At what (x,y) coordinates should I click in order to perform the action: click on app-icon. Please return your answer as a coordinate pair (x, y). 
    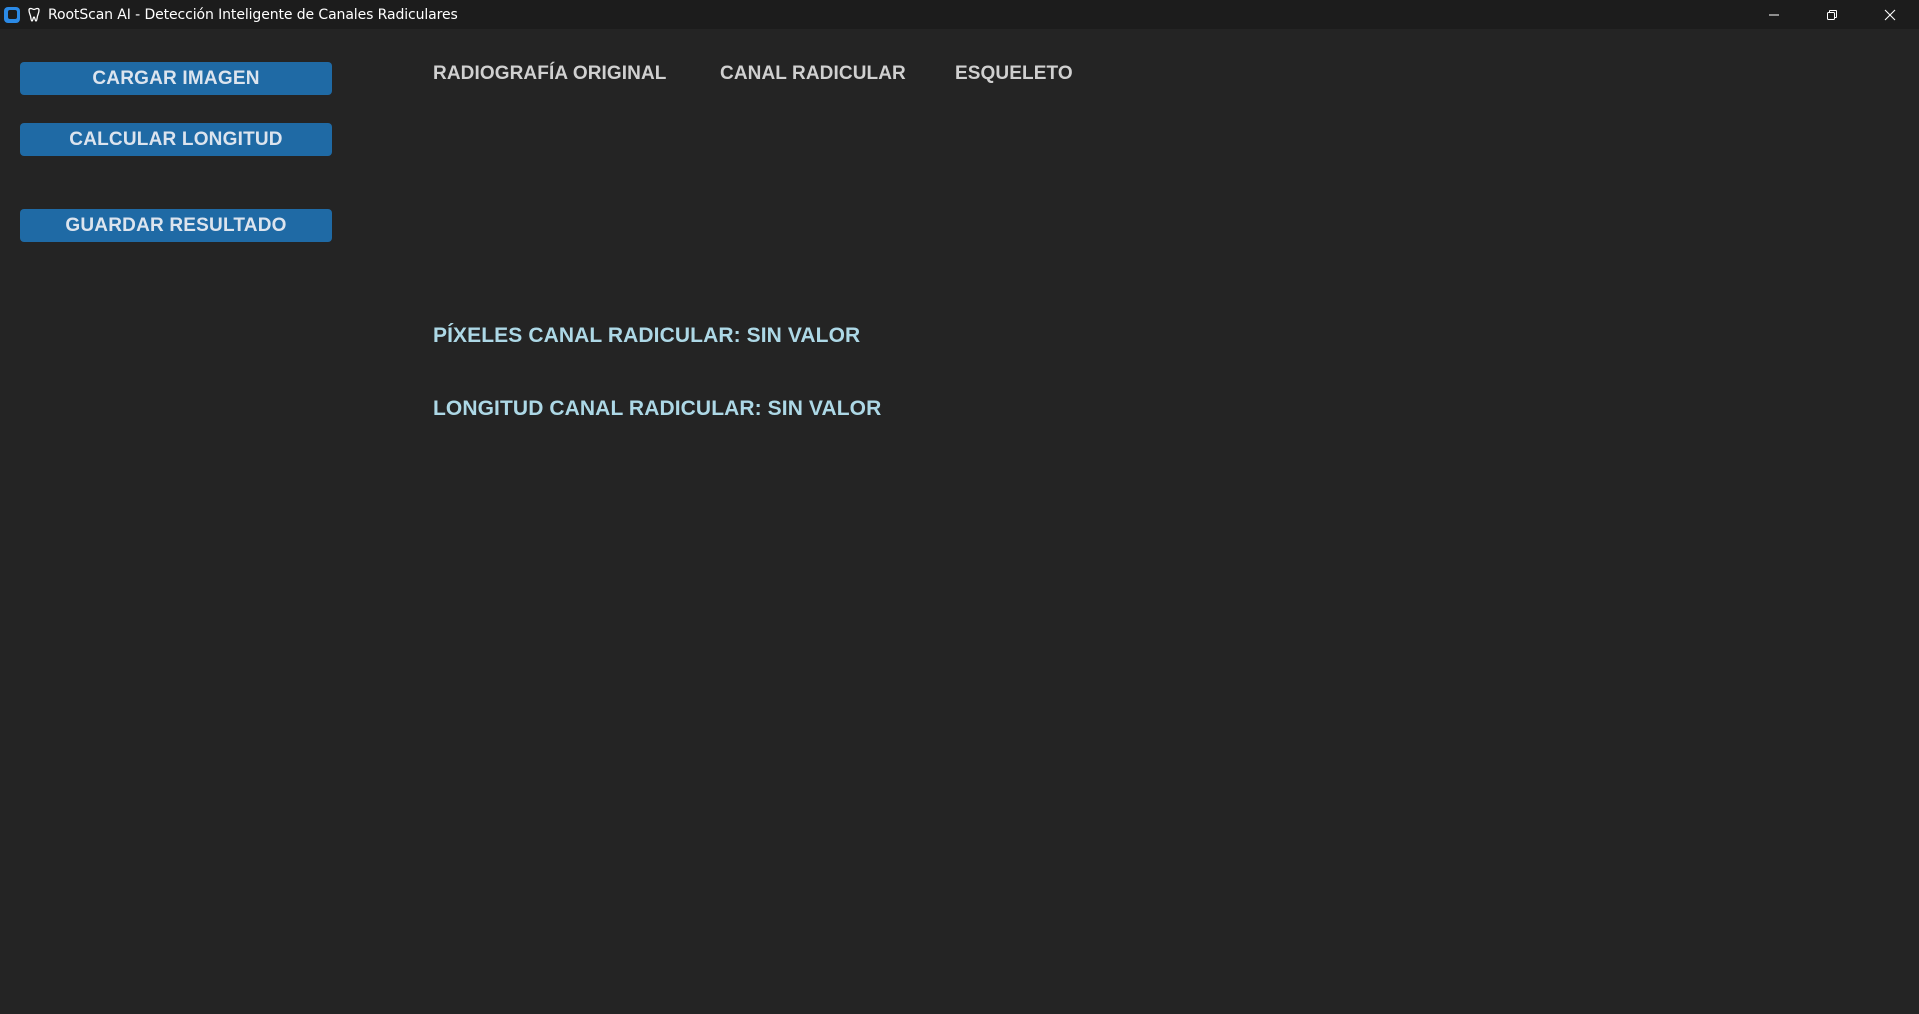
    Looking at the image, I should click on (12, 14).